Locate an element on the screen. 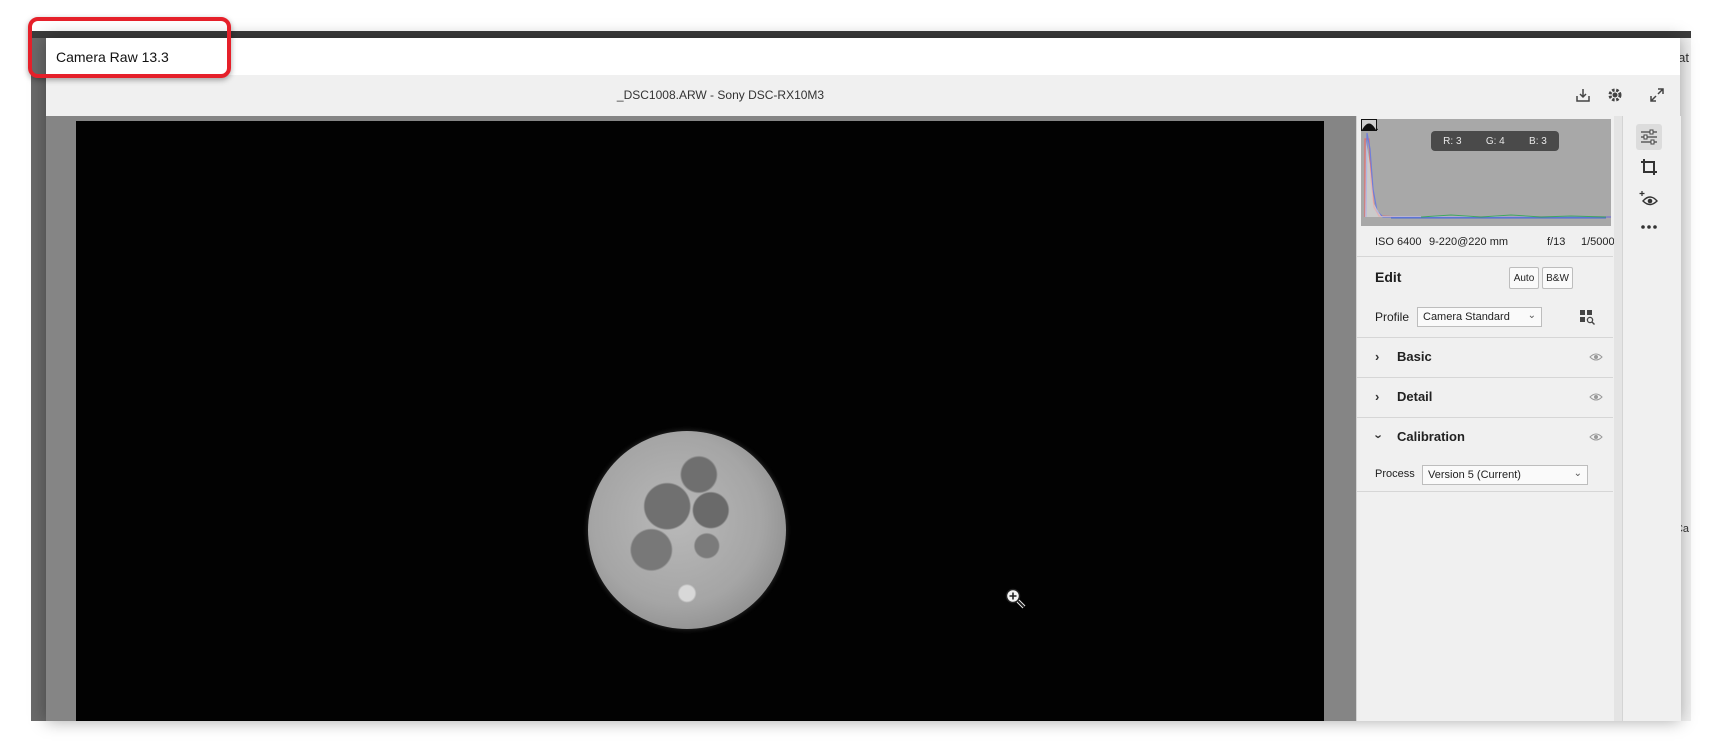 This screenshot has width=1723, height=751. exif-info: ISO 6400 9-220@220 mm f/13 1/5000s is located at coordinates (1488, 242).